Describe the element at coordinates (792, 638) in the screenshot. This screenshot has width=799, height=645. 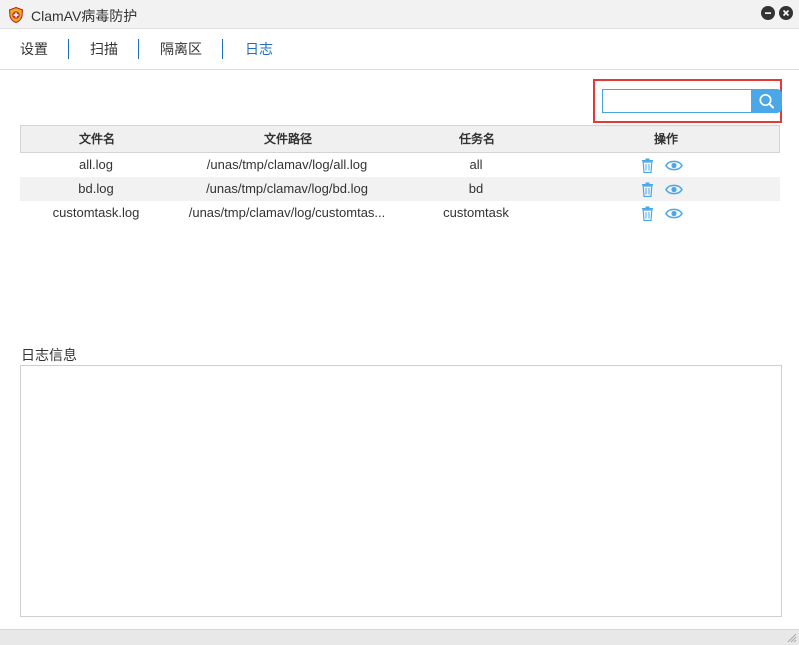
I see `resize-grip-icon` at that location.